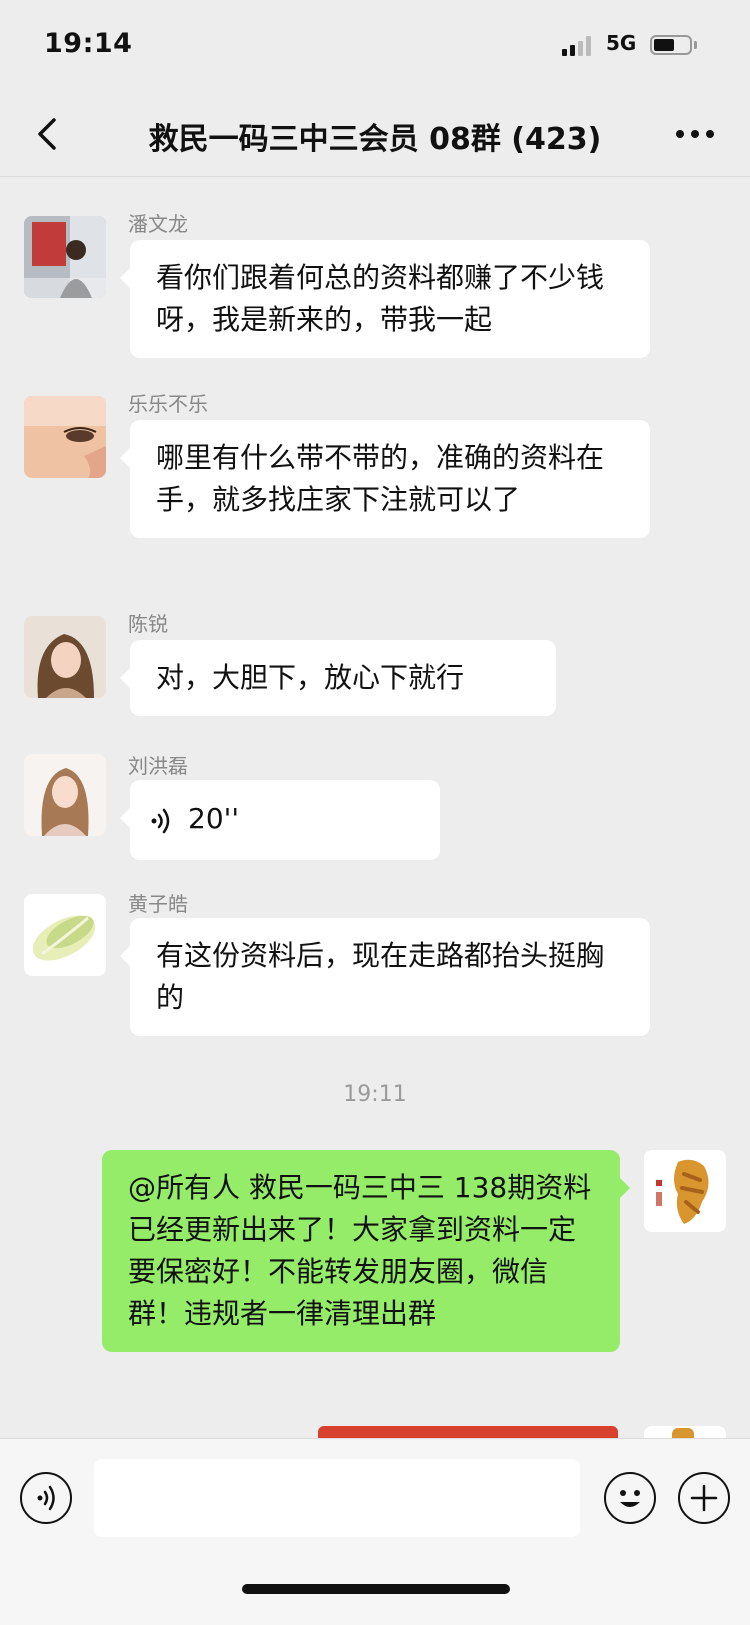 This screenshot has height=1625, width=750. What do you see at coordinates (158, 904) in the screenshot?
I see `sender-name: 黄子皓` at bounding box center [158, 904].